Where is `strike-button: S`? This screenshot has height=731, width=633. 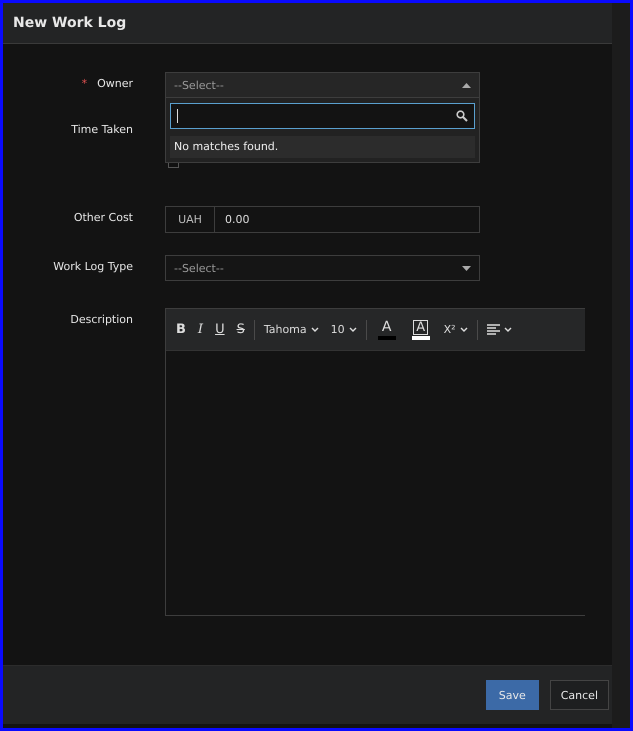
strike-button: S is located at coordinates (240, 330).